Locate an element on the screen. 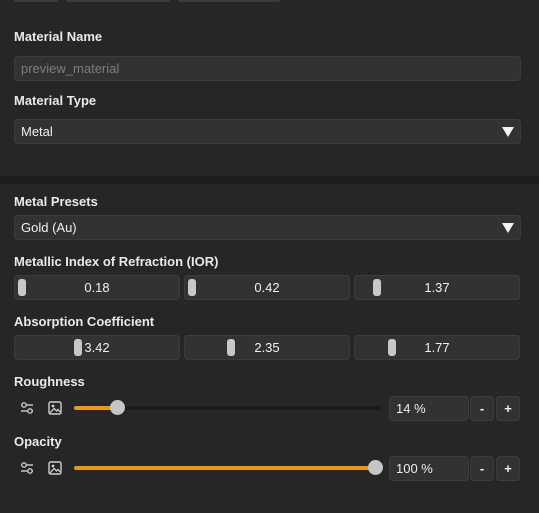 This screenshot has width=539, height=513. opacity-decrement-button: - is located at coordinates (482, 468).